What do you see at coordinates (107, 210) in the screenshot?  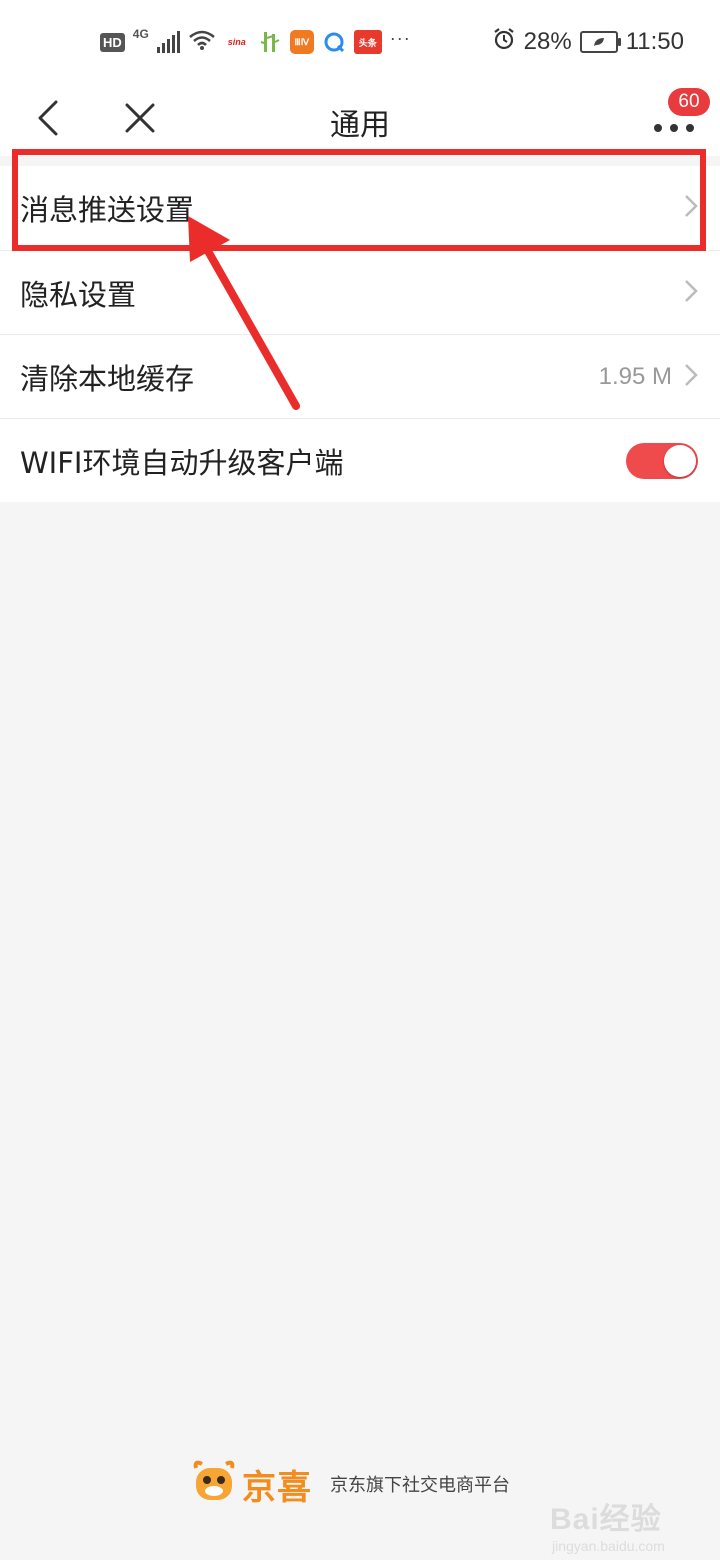 I see `setting-label: 消息推送设置` at bounding box center [107, 210].